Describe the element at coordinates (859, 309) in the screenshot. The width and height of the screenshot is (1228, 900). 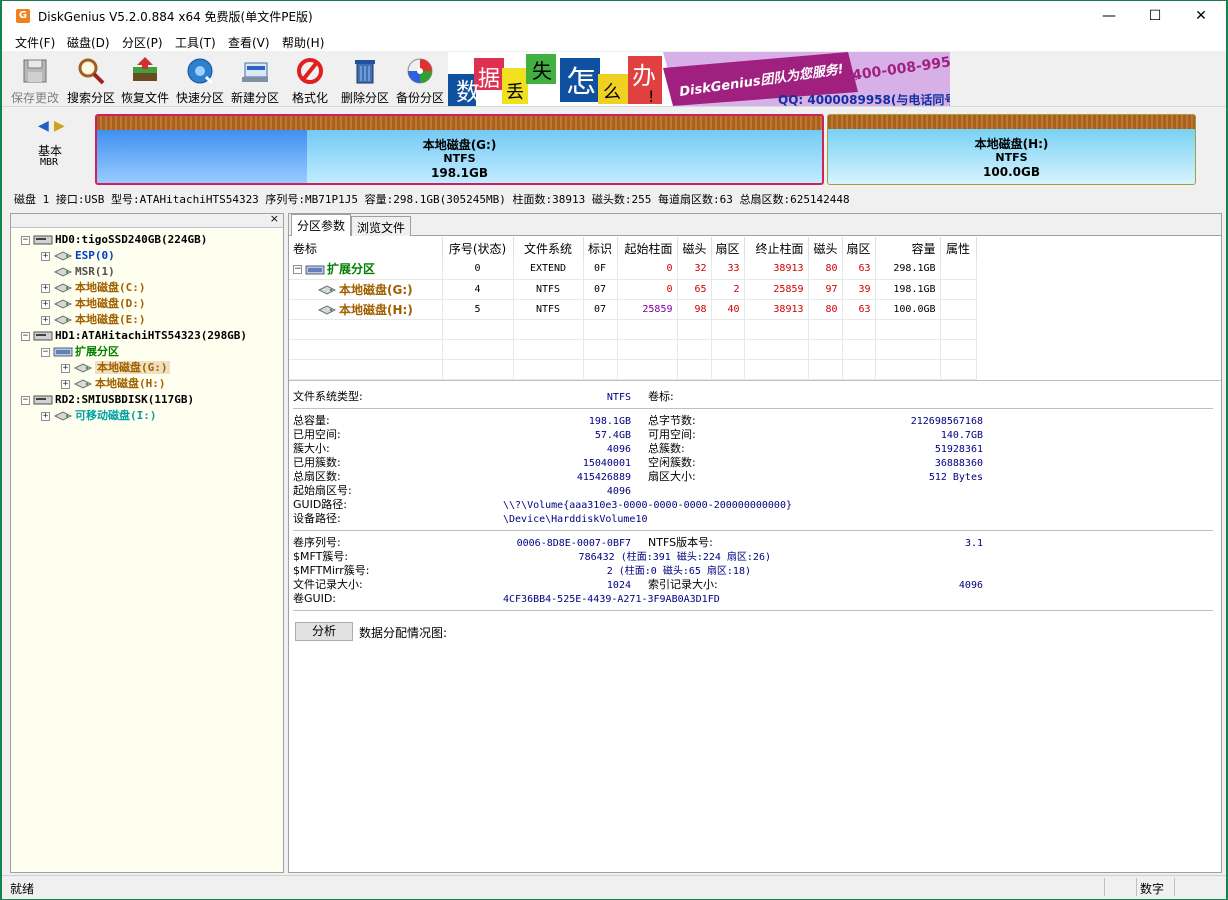
I see `cell-es: 63` at that location.